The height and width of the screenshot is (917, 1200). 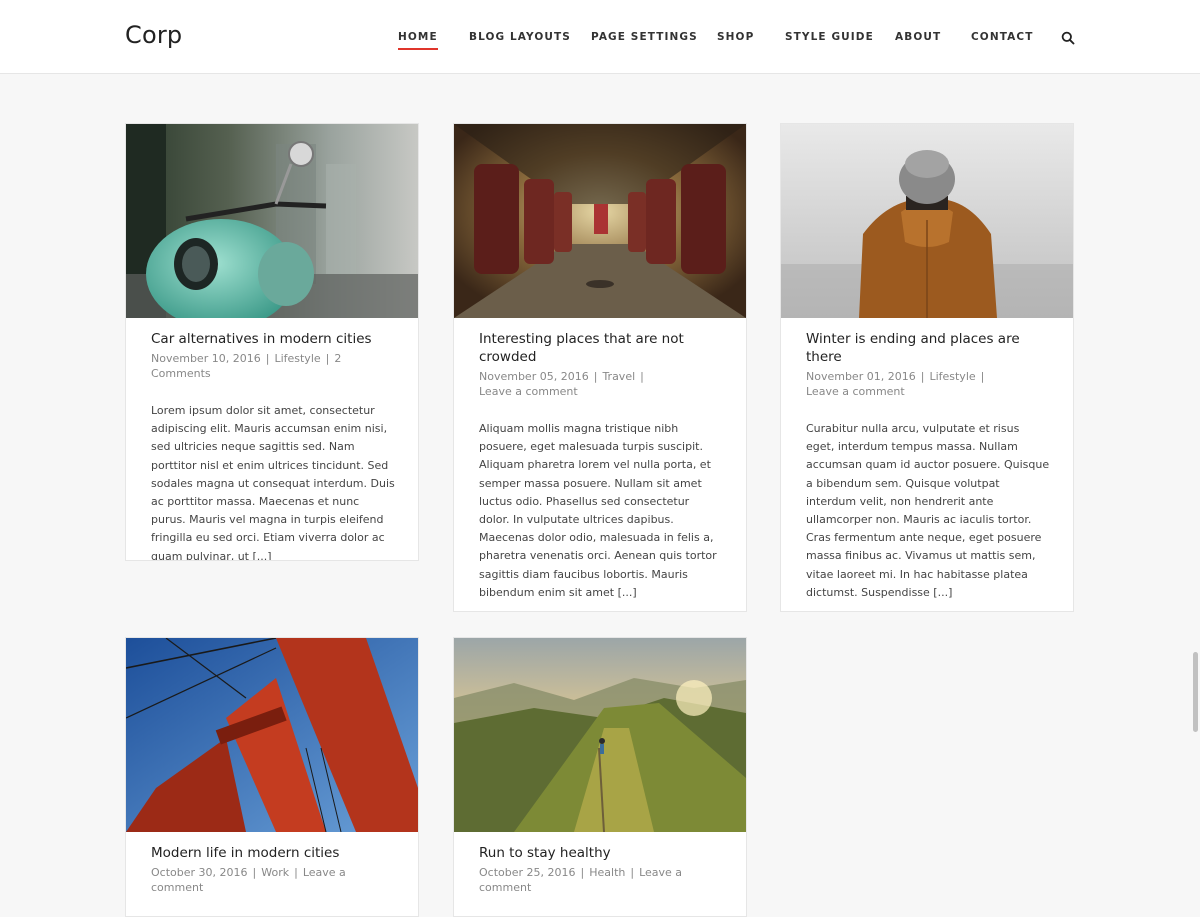 I want to click on post-title: Modern life in modern cities, so click(x=245, y=853).